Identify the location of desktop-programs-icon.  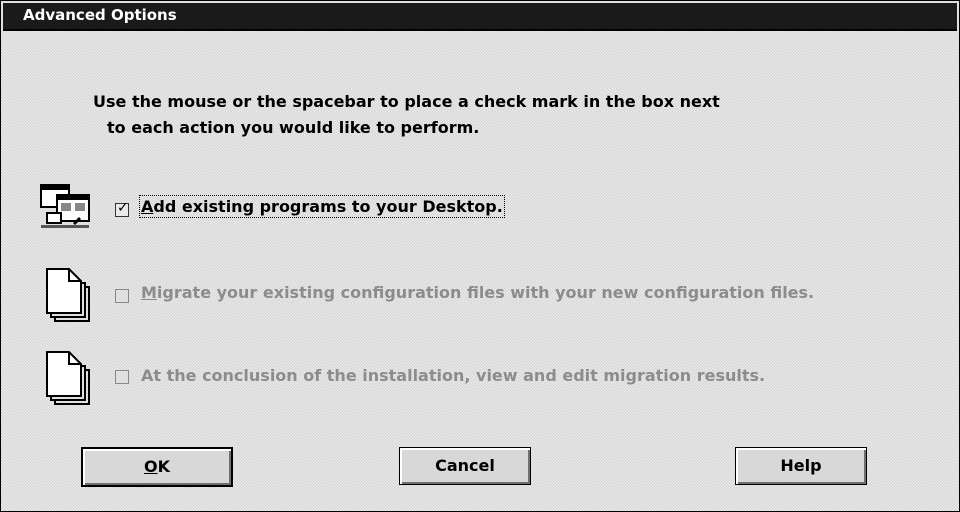
(65, 206).